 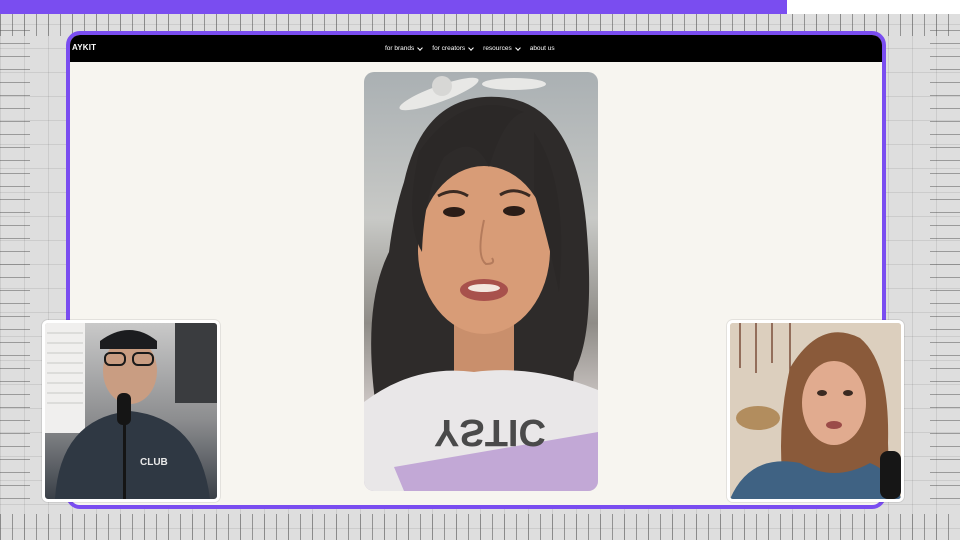 I want to click on nav-item-for-brands: for brands, so click(x=404, y=48).